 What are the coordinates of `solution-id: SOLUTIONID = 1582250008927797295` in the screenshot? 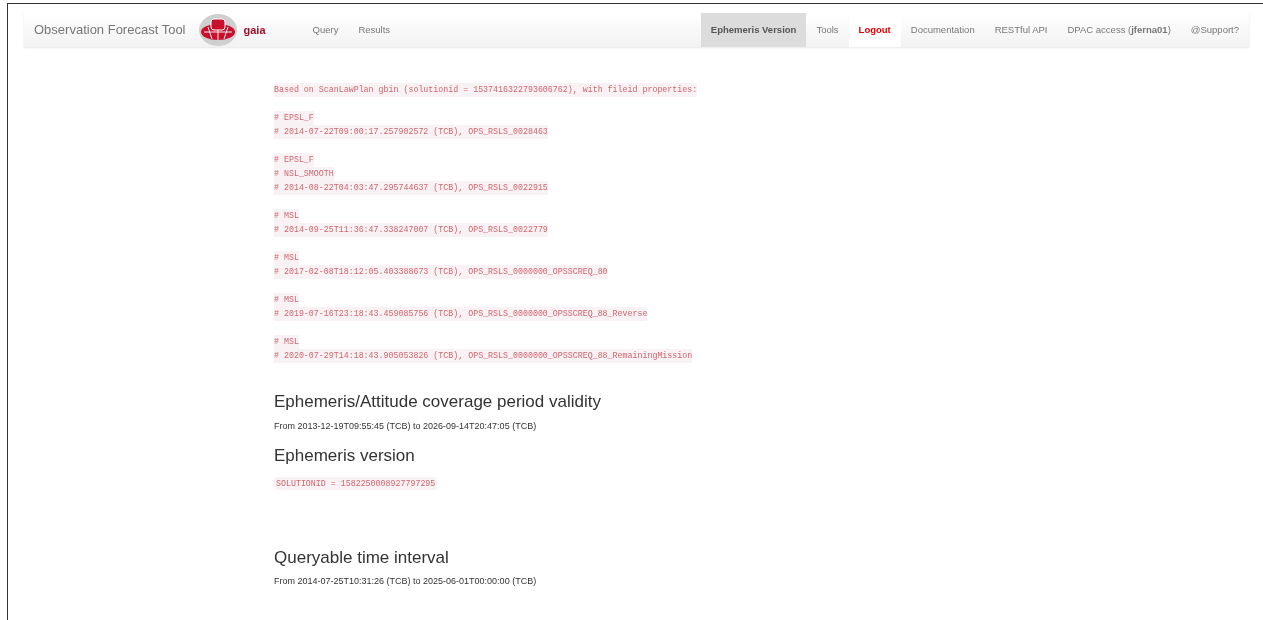 It's located at (356, 483).